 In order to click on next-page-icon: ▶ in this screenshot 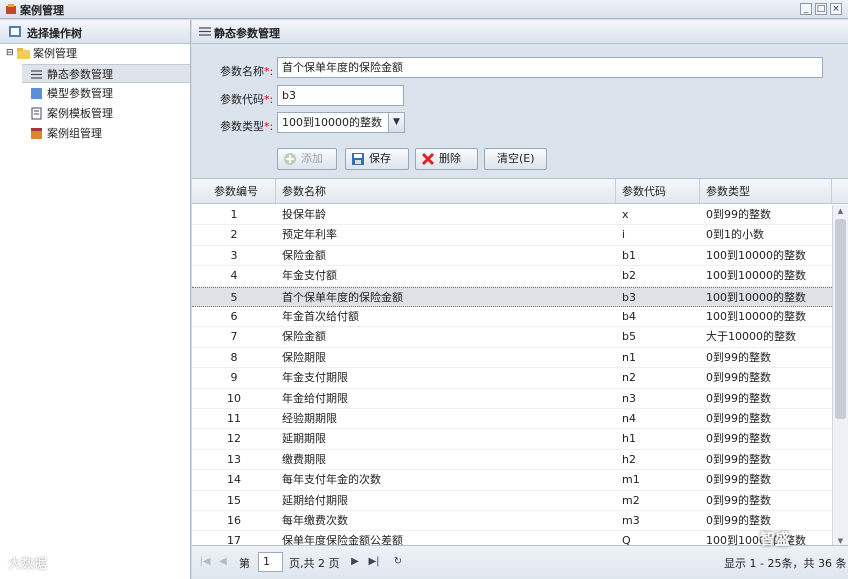, I will do `click(355, 562)`.